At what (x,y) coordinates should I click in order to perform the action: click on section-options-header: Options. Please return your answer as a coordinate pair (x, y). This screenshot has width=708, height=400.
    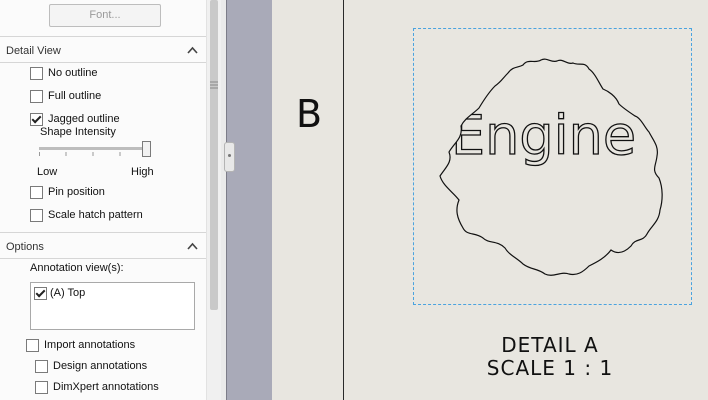
    Looking at the image, I should click on (103, 248).